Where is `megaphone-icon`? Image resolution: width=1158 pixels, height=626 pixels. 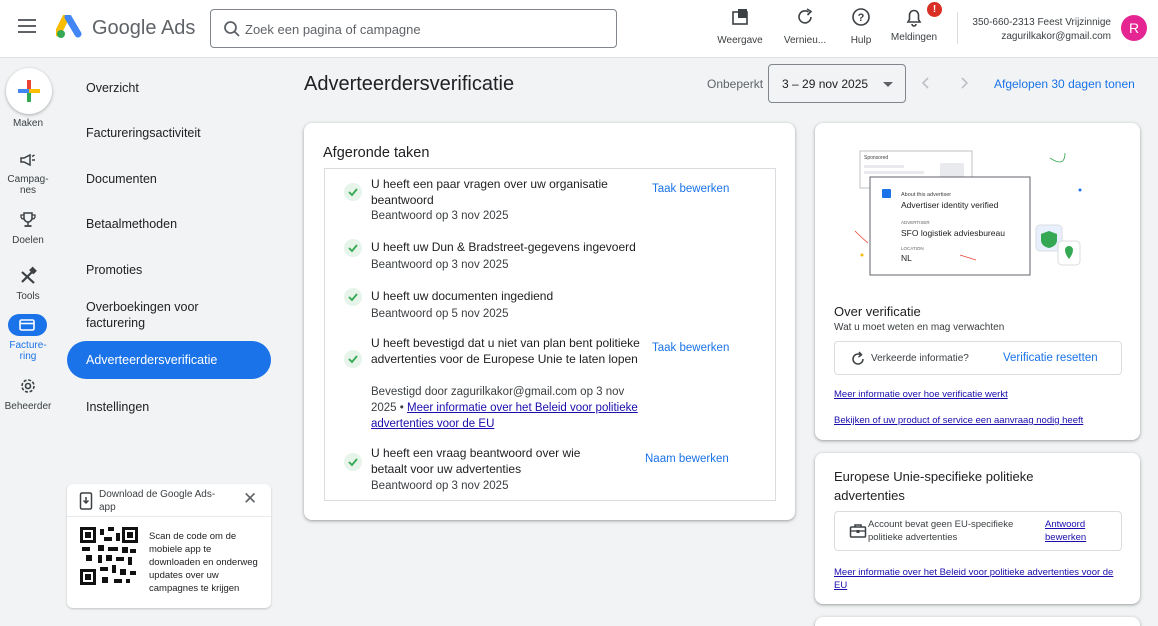
megaphone-icon is located at coordinates (28, 160).